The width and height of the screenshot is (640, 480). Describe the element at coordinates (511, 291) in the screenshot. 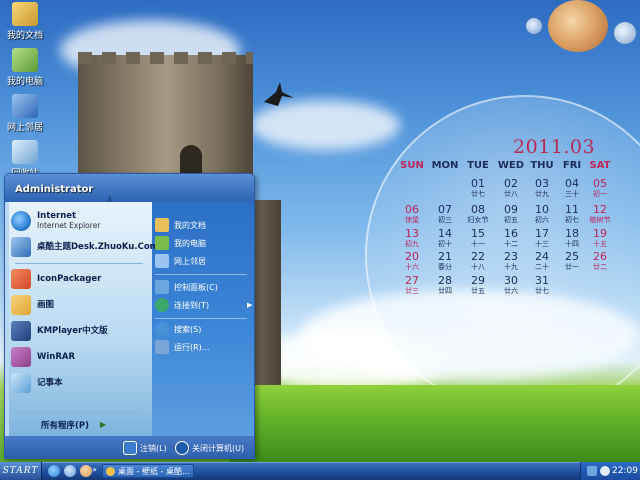

I see `calendar-lunar-date: 廿六` at that location.